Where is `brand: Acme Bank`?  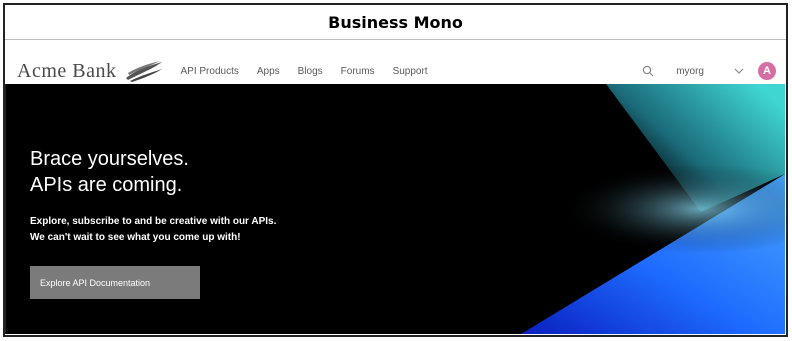
brand: Acme Bank is located at coordinates (90, 71).